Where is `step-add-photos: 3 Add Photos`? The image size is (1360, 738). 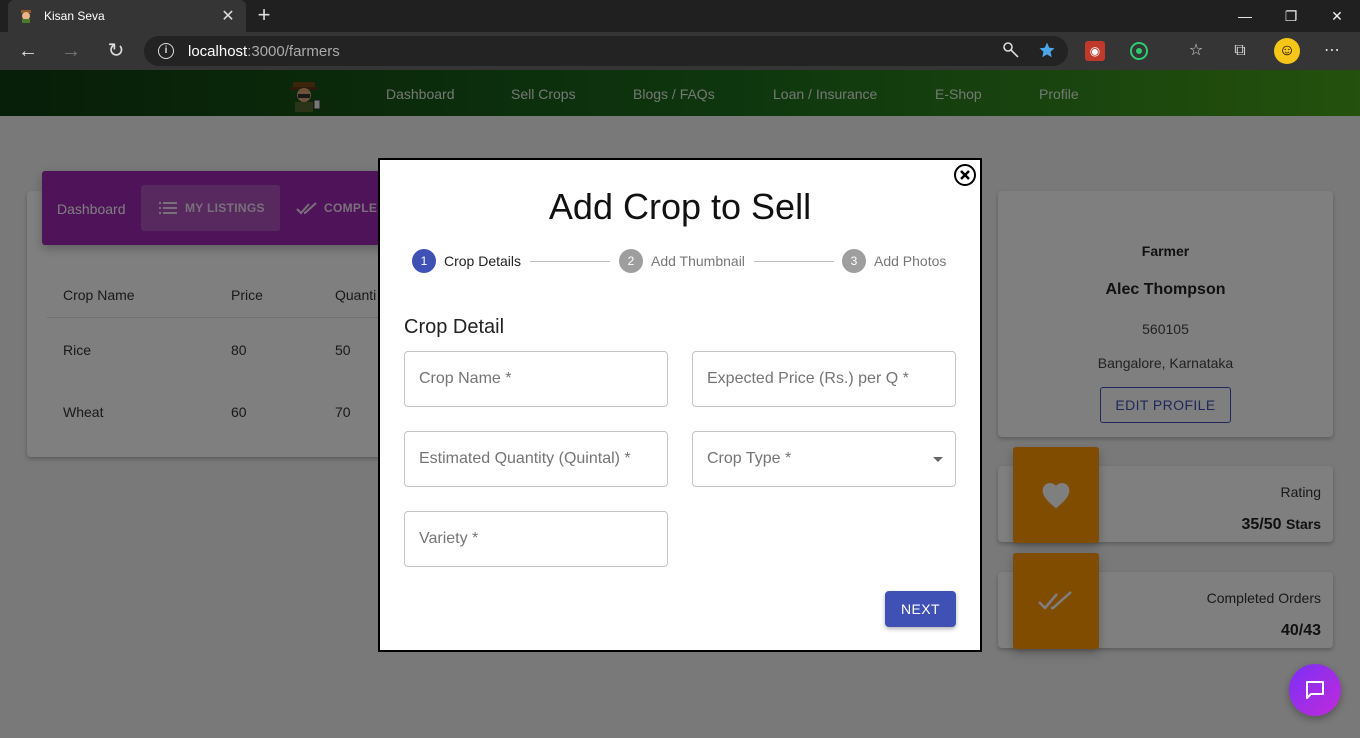
step-add-photos: 3 Add Photos is located at coordinates (894, 261).